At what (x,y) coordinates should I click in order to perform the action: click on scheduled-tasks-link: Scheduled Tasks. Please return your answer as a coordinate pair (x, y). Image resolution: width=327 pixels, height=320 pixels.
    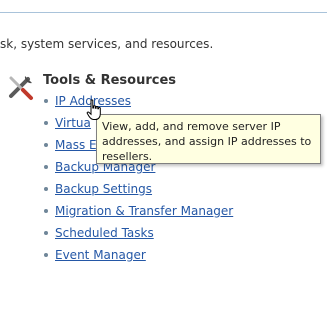
    Looking at the image, I should click on (104, 233).